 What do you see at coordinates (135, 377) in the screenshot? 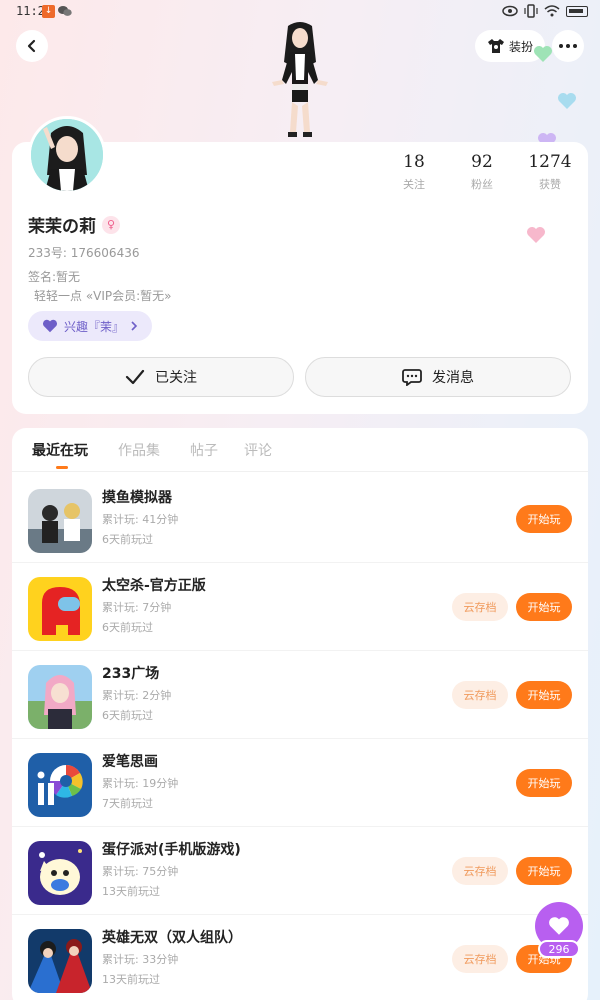
I see `check-icon` at bounding box center [135, 377].